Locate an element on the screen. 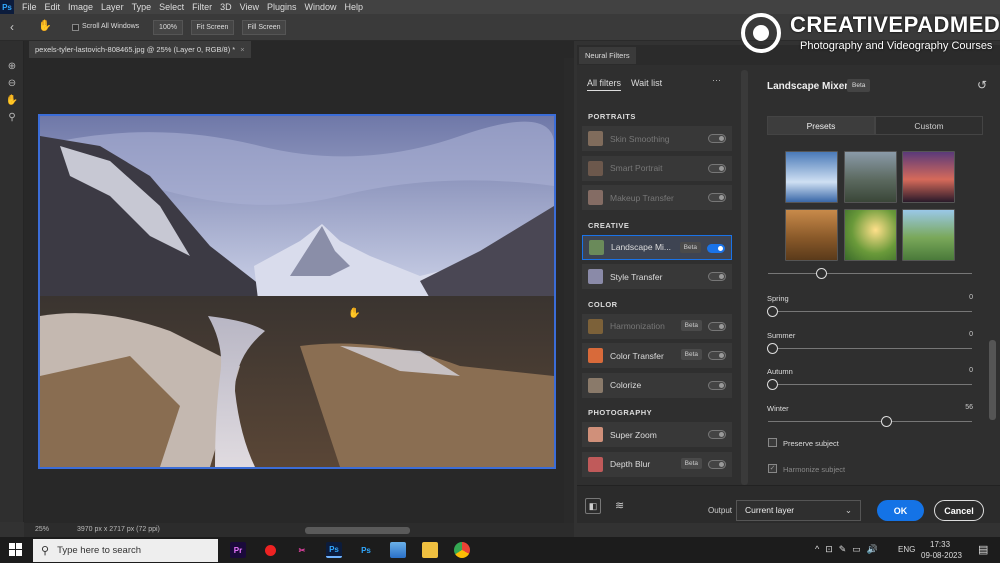 This screenshot has height=563, width=1000. language-indicator: ENG is located at coordinates (906, 549).